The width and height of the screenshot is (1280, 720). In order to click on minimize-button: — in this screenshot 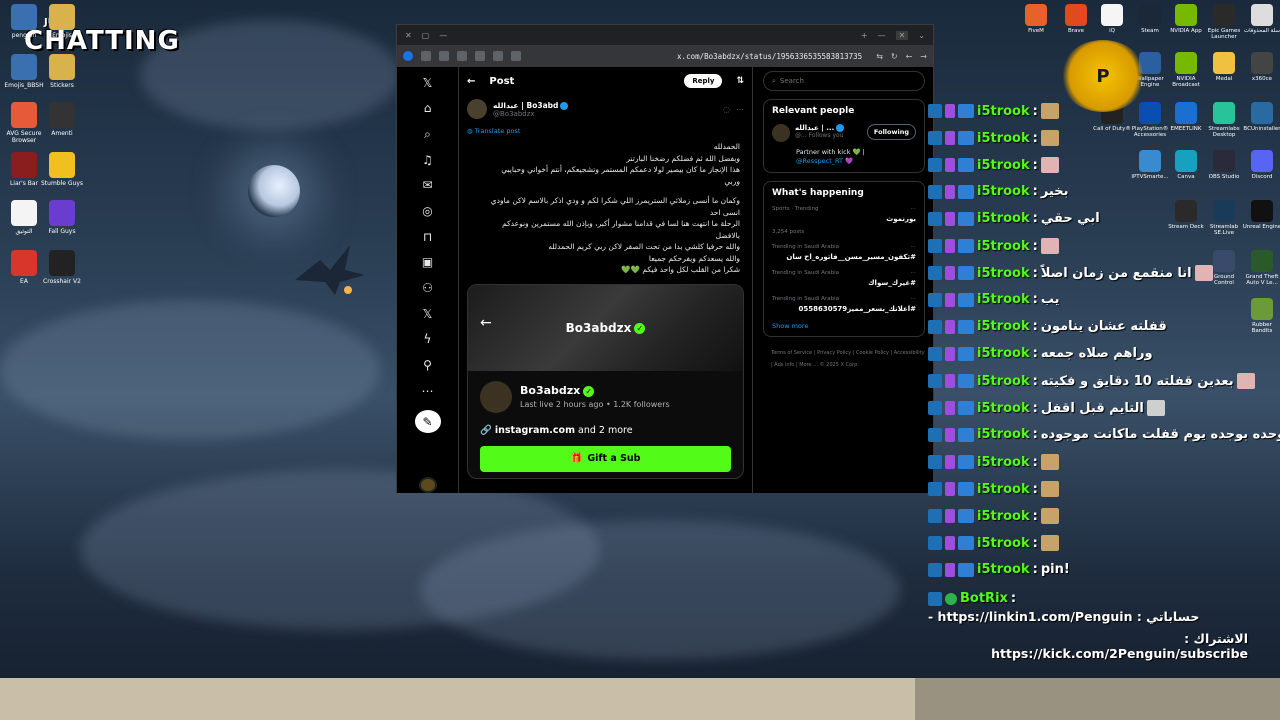, I will do `click(882, 35)`.